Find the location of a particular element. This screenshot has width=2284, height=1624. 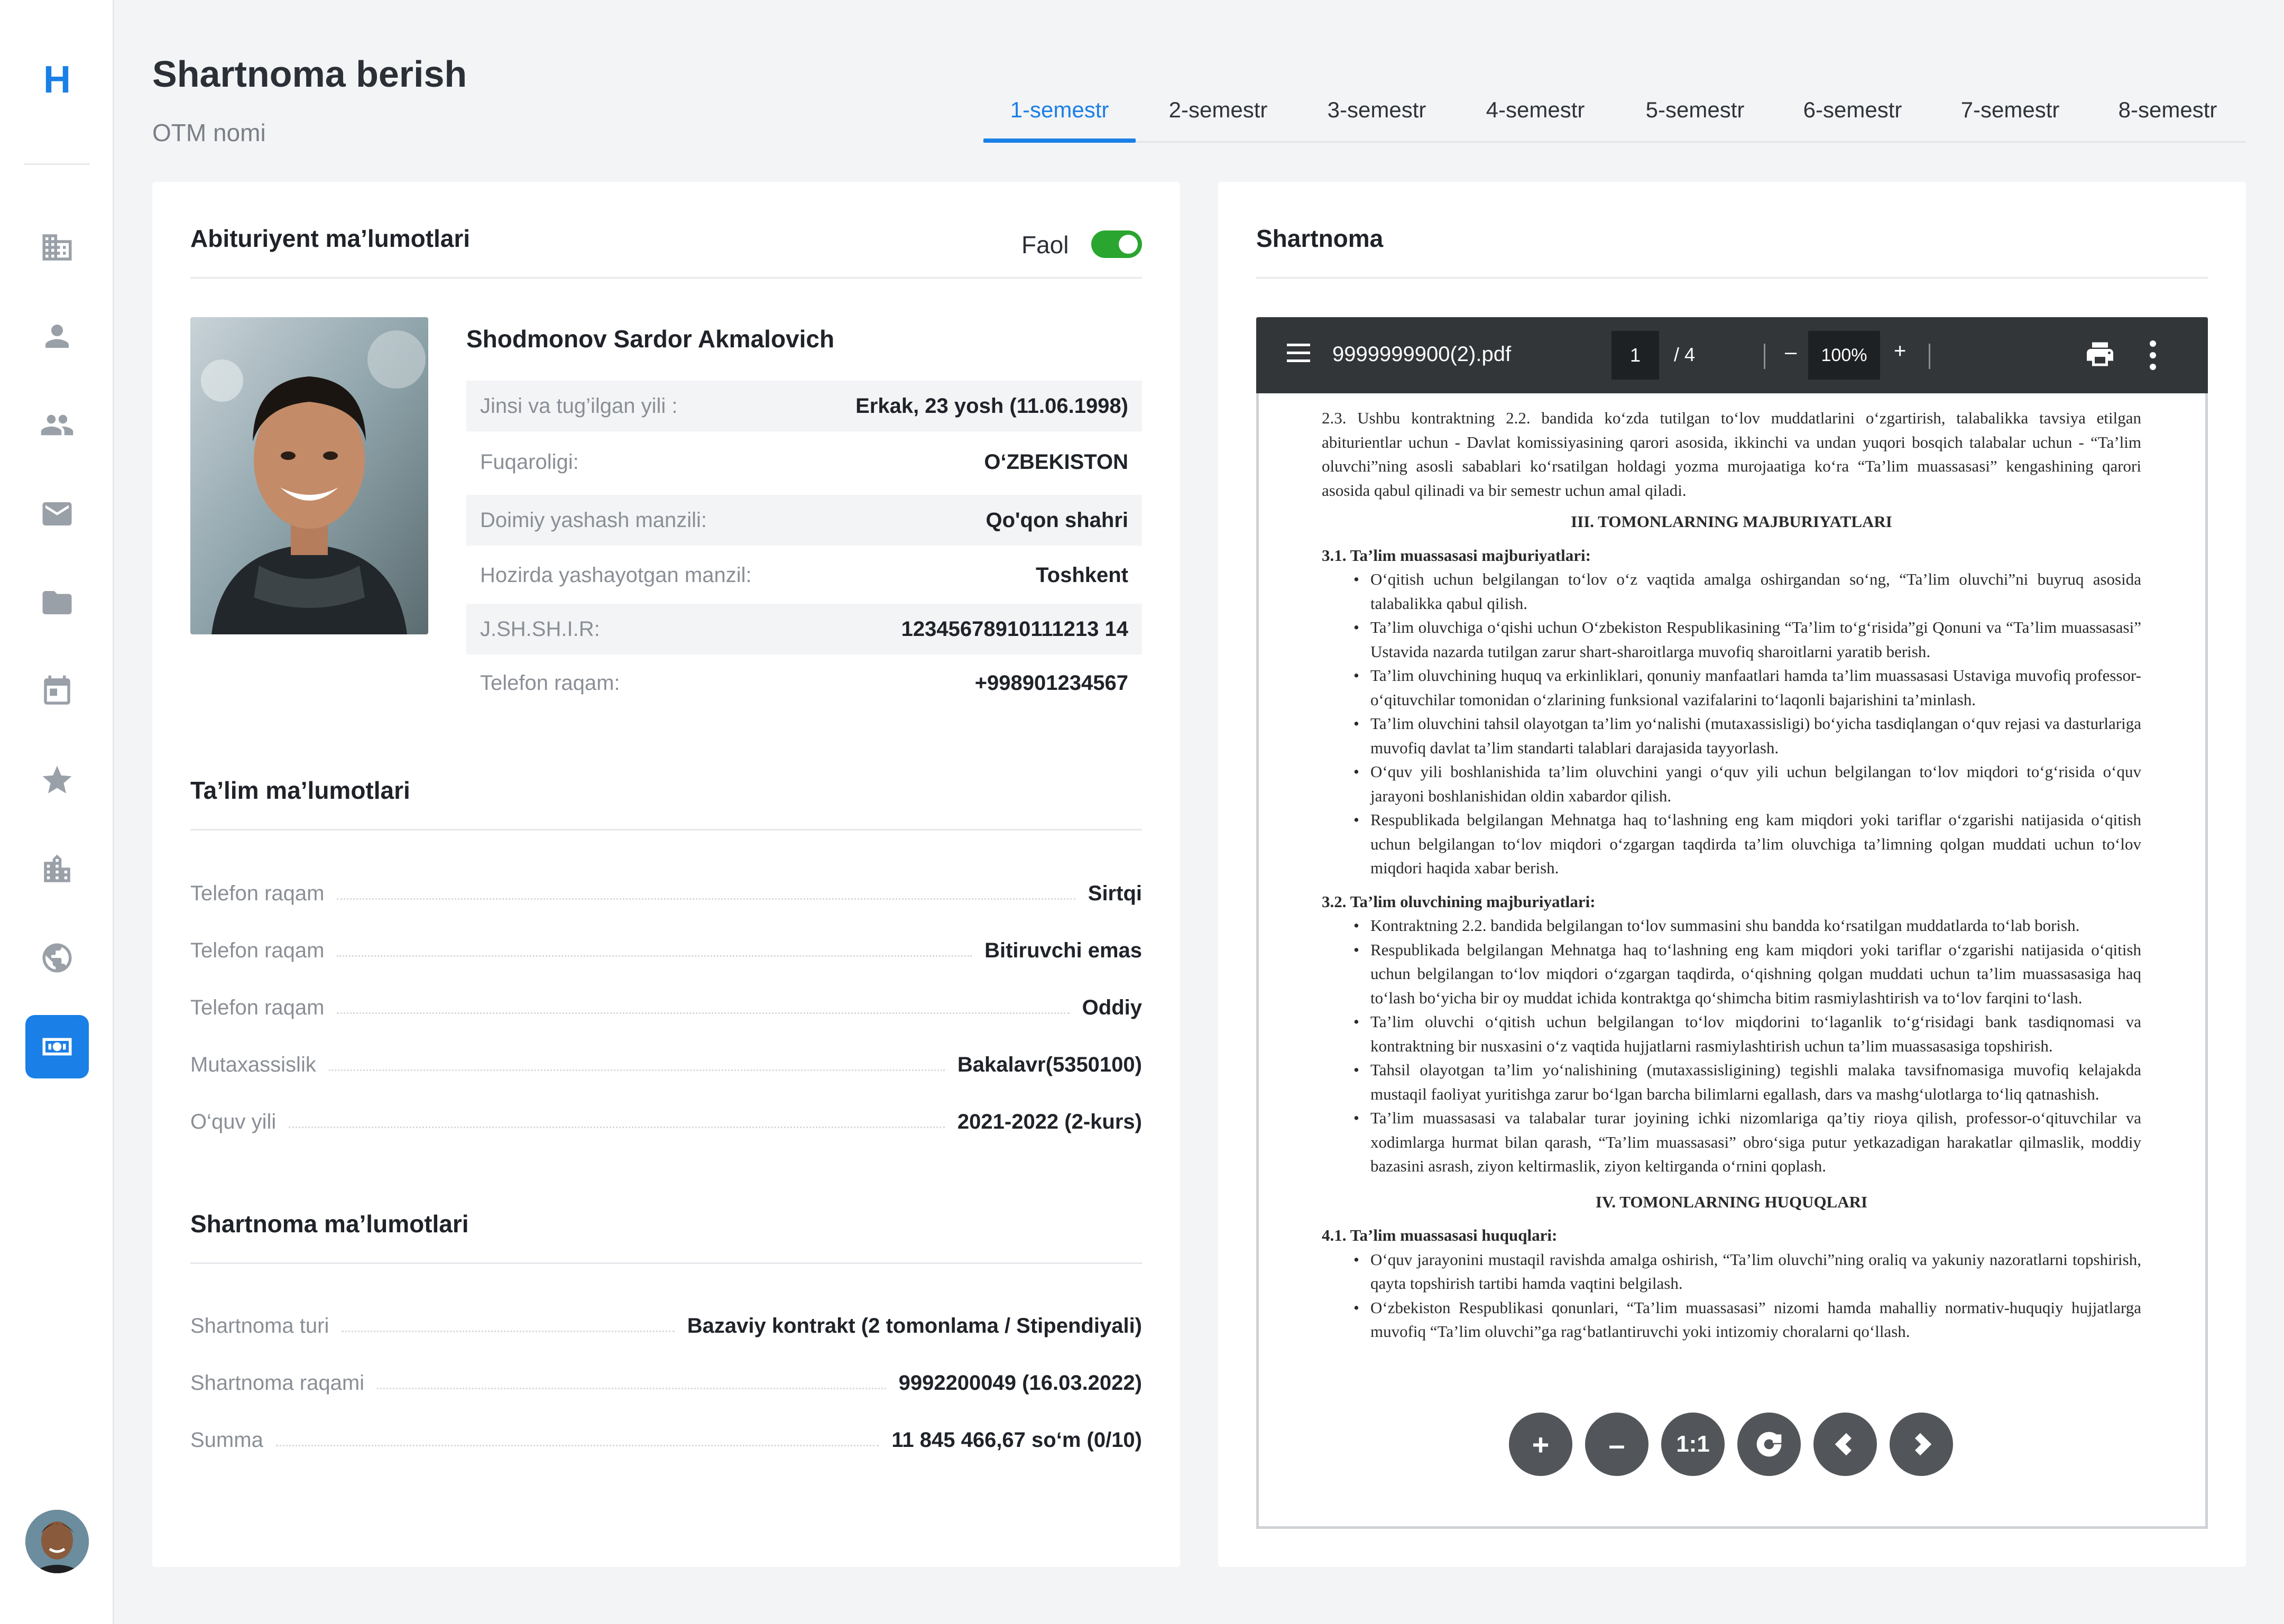

sidebar-item-users is located at coordinates (57, 425).